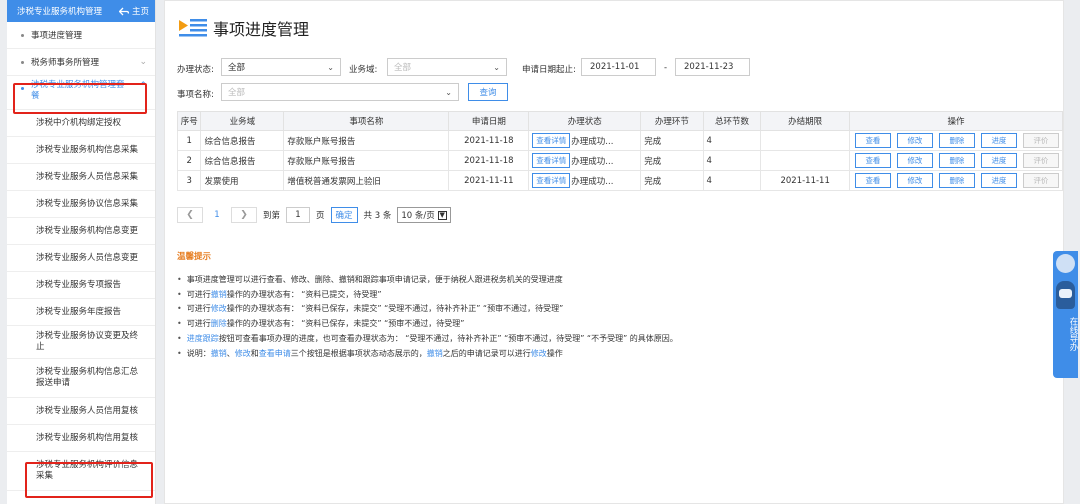 The image size is (1080, 504). What do you see at coordinates (218, 294) in the screenshot?
I see `tip-keyword: 撤销` at bounding box center [218, 294].